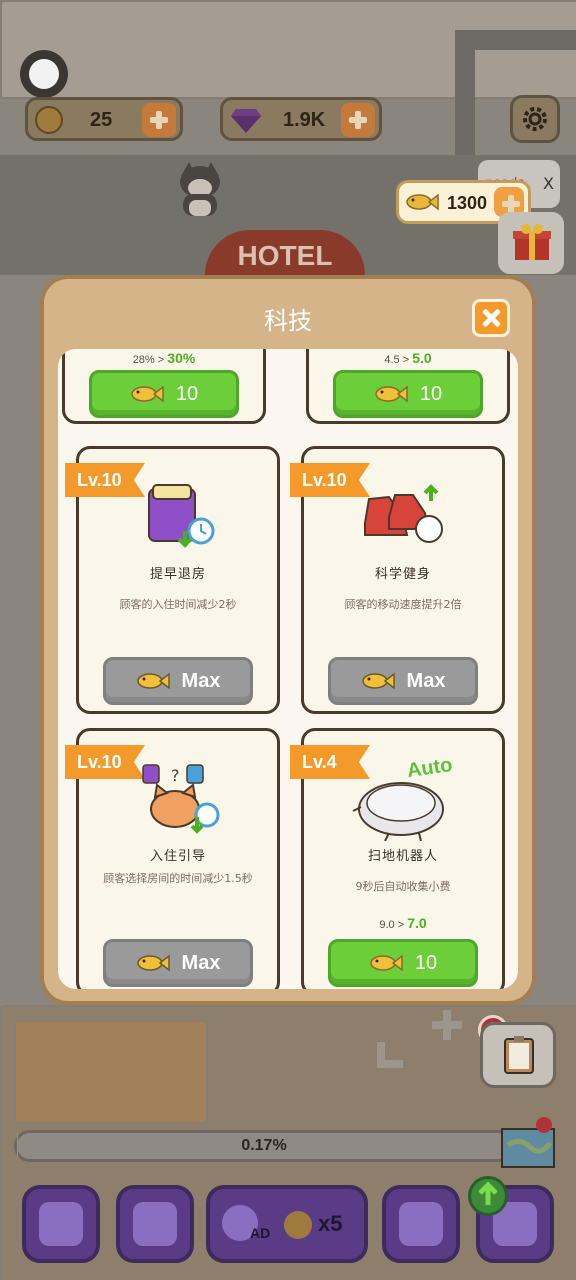  I want to click on tech-card: 28% > 30% 10, so click(164, 386).